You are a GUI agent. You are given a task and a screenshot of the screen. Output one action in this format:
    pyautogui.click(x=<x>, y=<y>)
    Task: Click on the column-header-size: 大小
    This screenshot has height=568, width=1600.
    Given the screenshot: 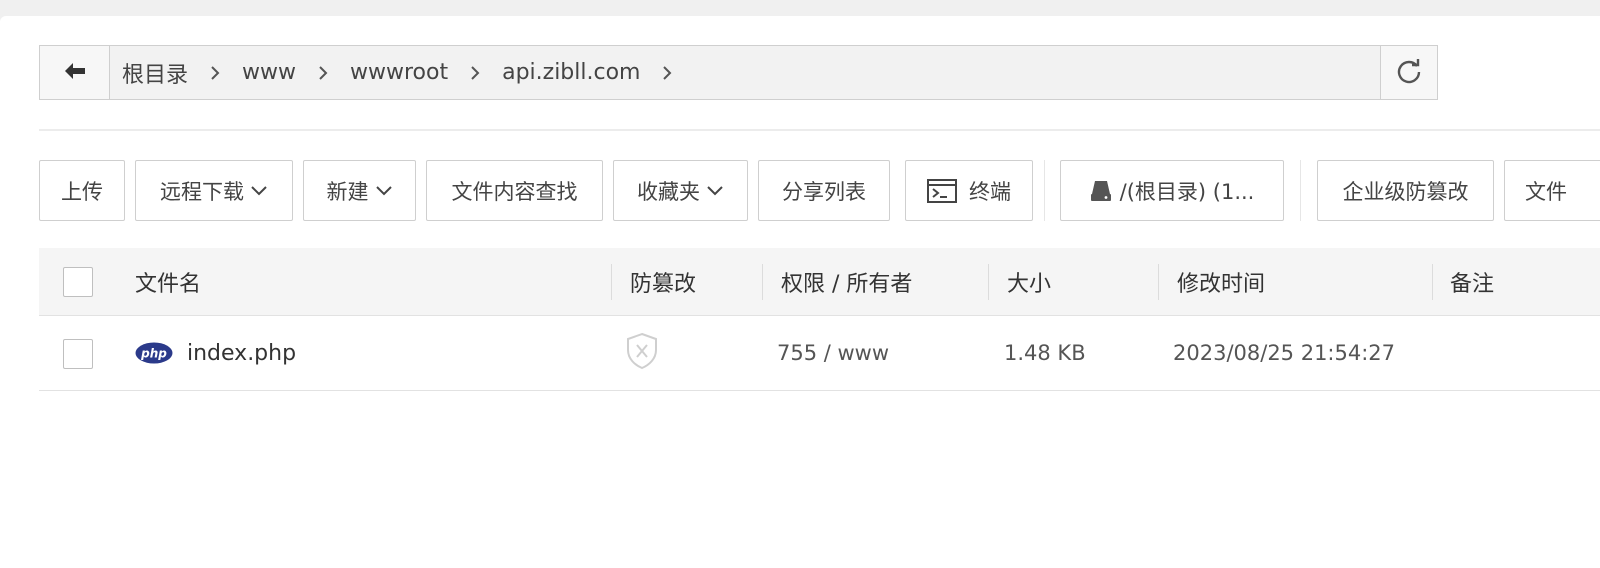 What is the action you would take?
    pyautogui.click(x=1029, y=282)
    